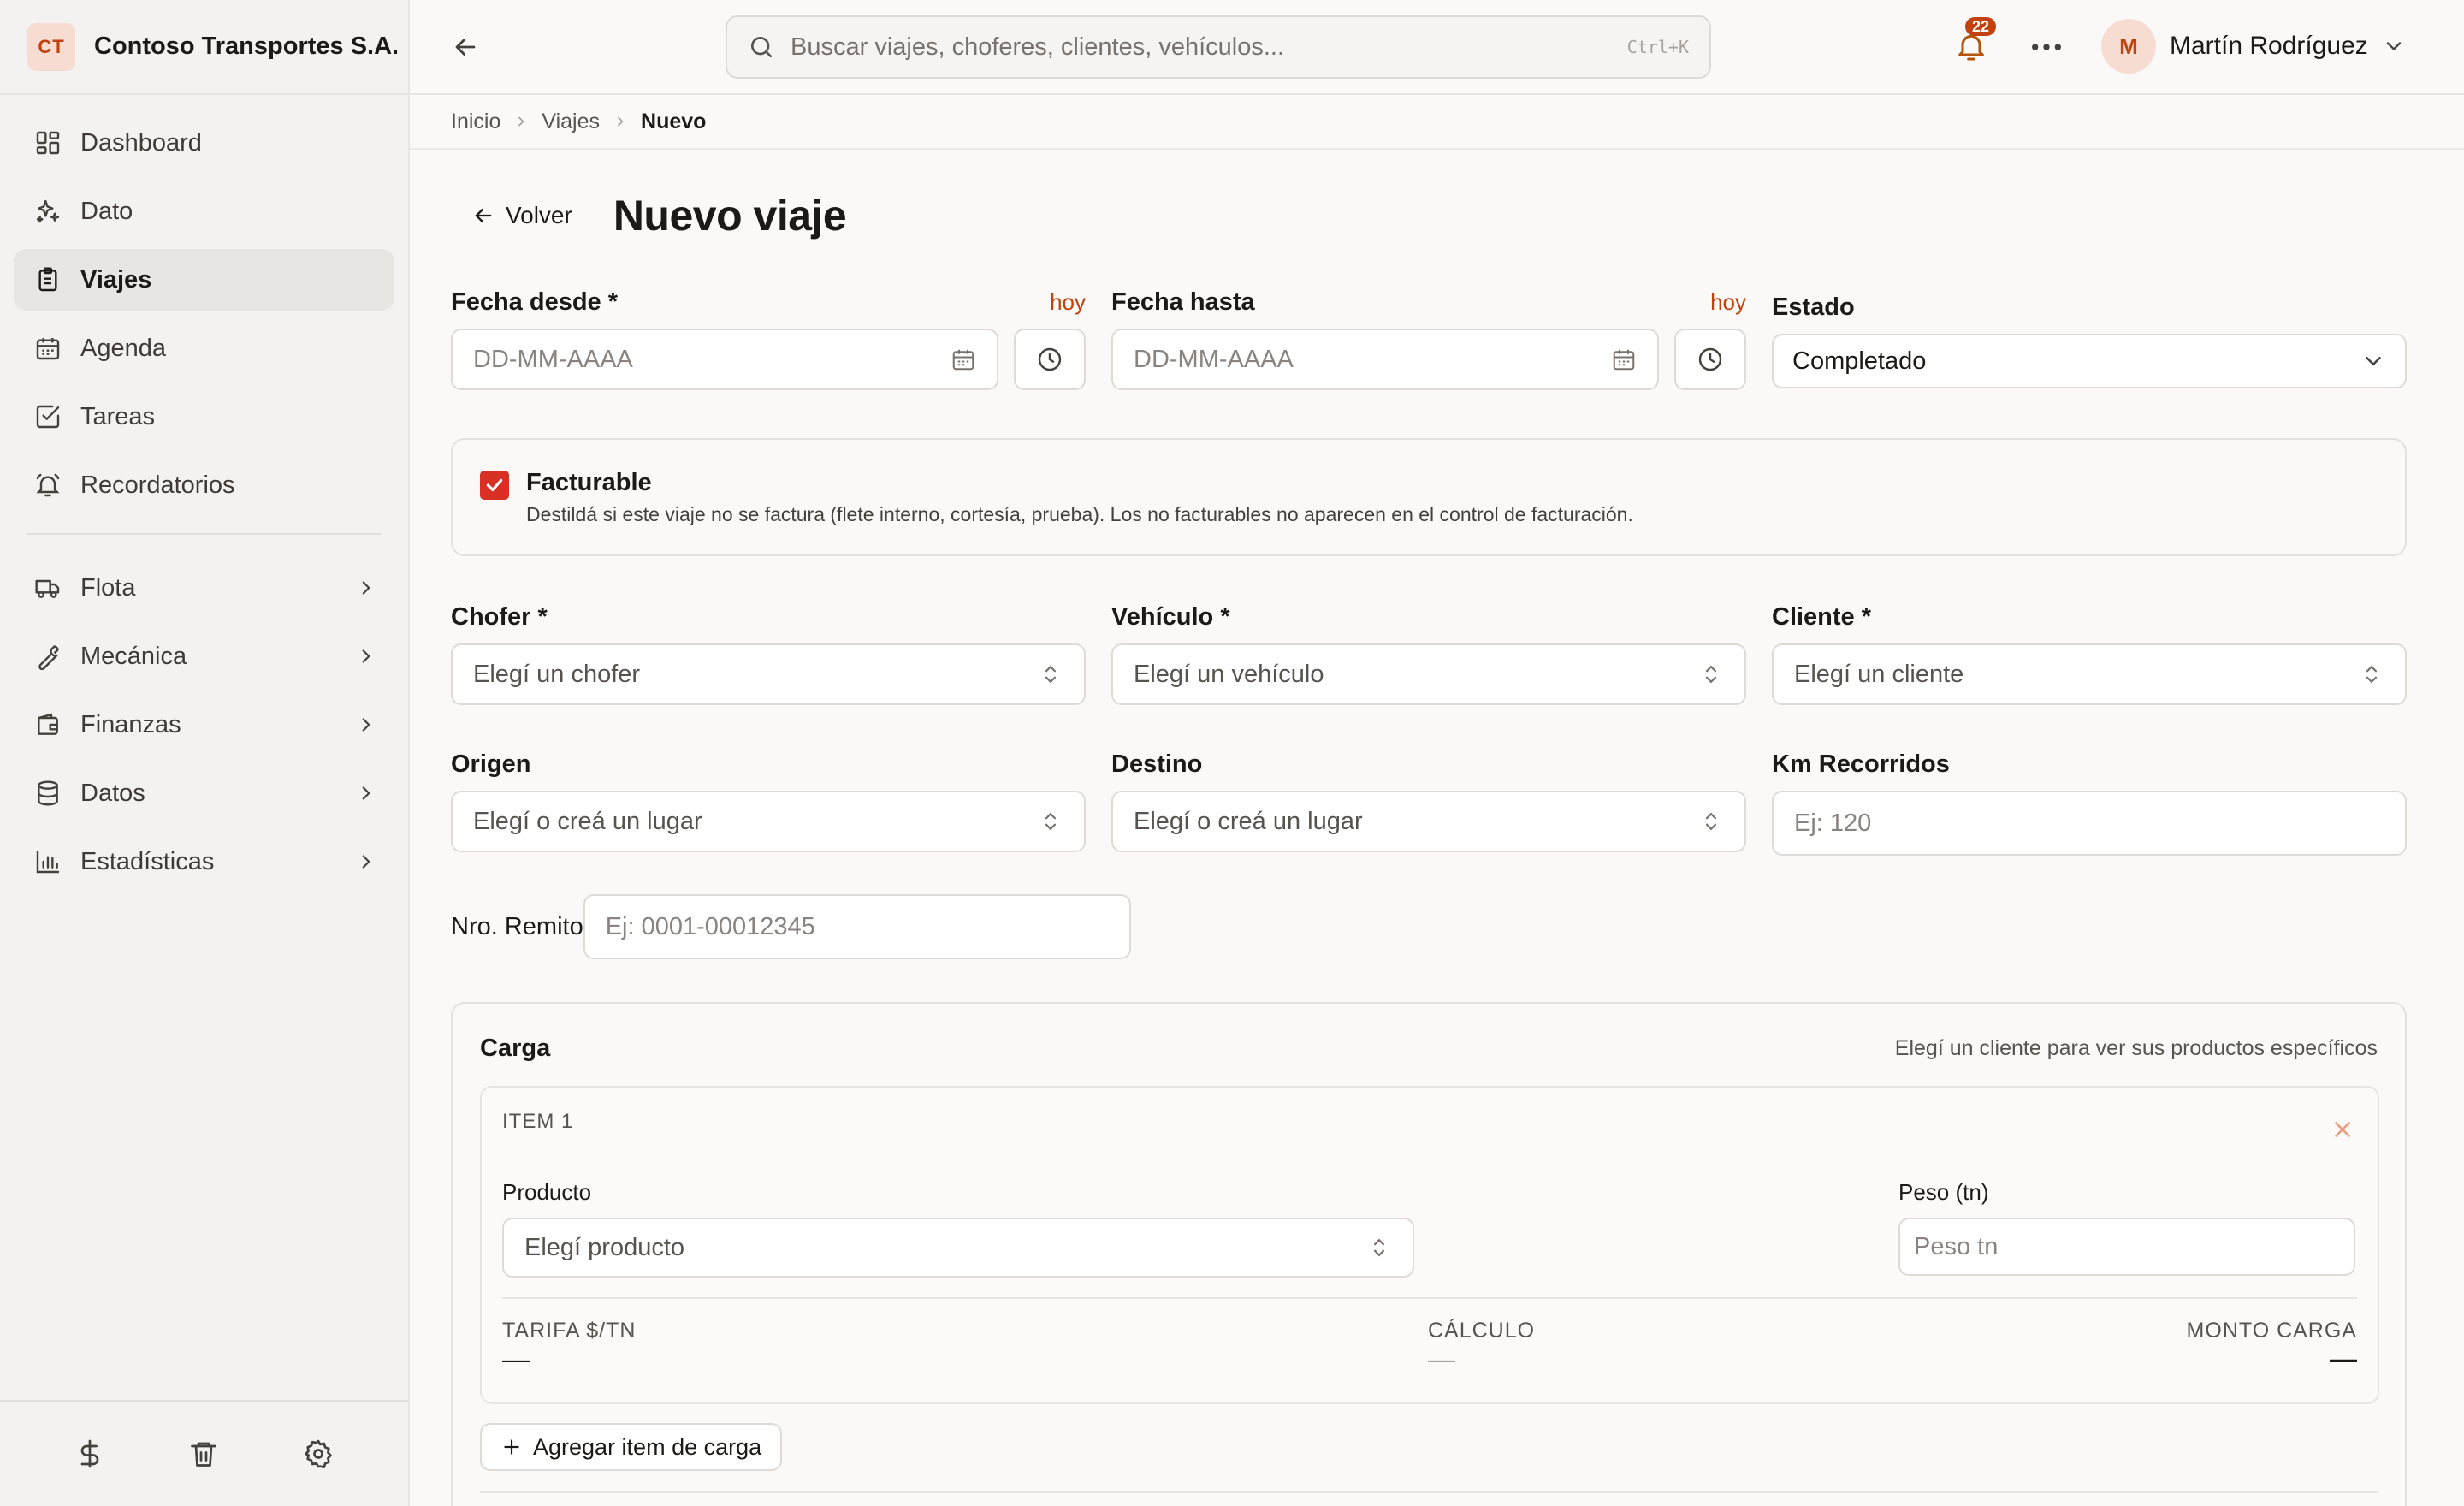 This screenshot has height=1506, width=2464. I want to click on chofer-group: Chofer * Elegí un chofer, so click(768, 654).